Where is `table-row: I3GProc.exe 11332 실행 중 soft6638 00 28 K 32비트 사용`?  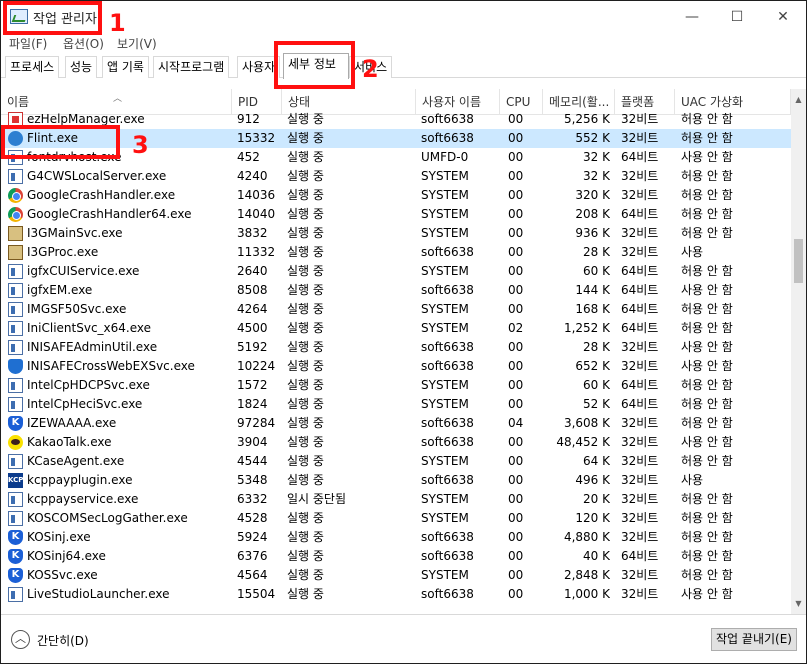 table-row: I3GProc.exe 11332 실행 중 soft6638 00 28 K 32비트 사용 is located at coordinates (396, 252).